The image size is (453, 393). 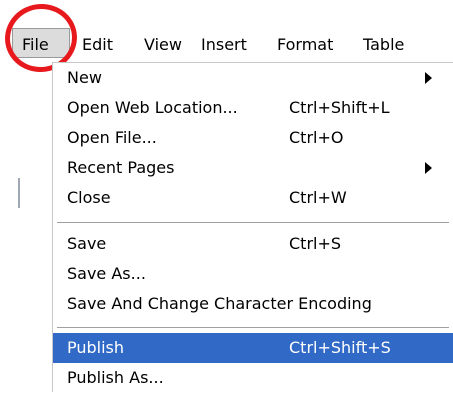 I want to click on menu-edit: Edit, so click(x=97, y=45).